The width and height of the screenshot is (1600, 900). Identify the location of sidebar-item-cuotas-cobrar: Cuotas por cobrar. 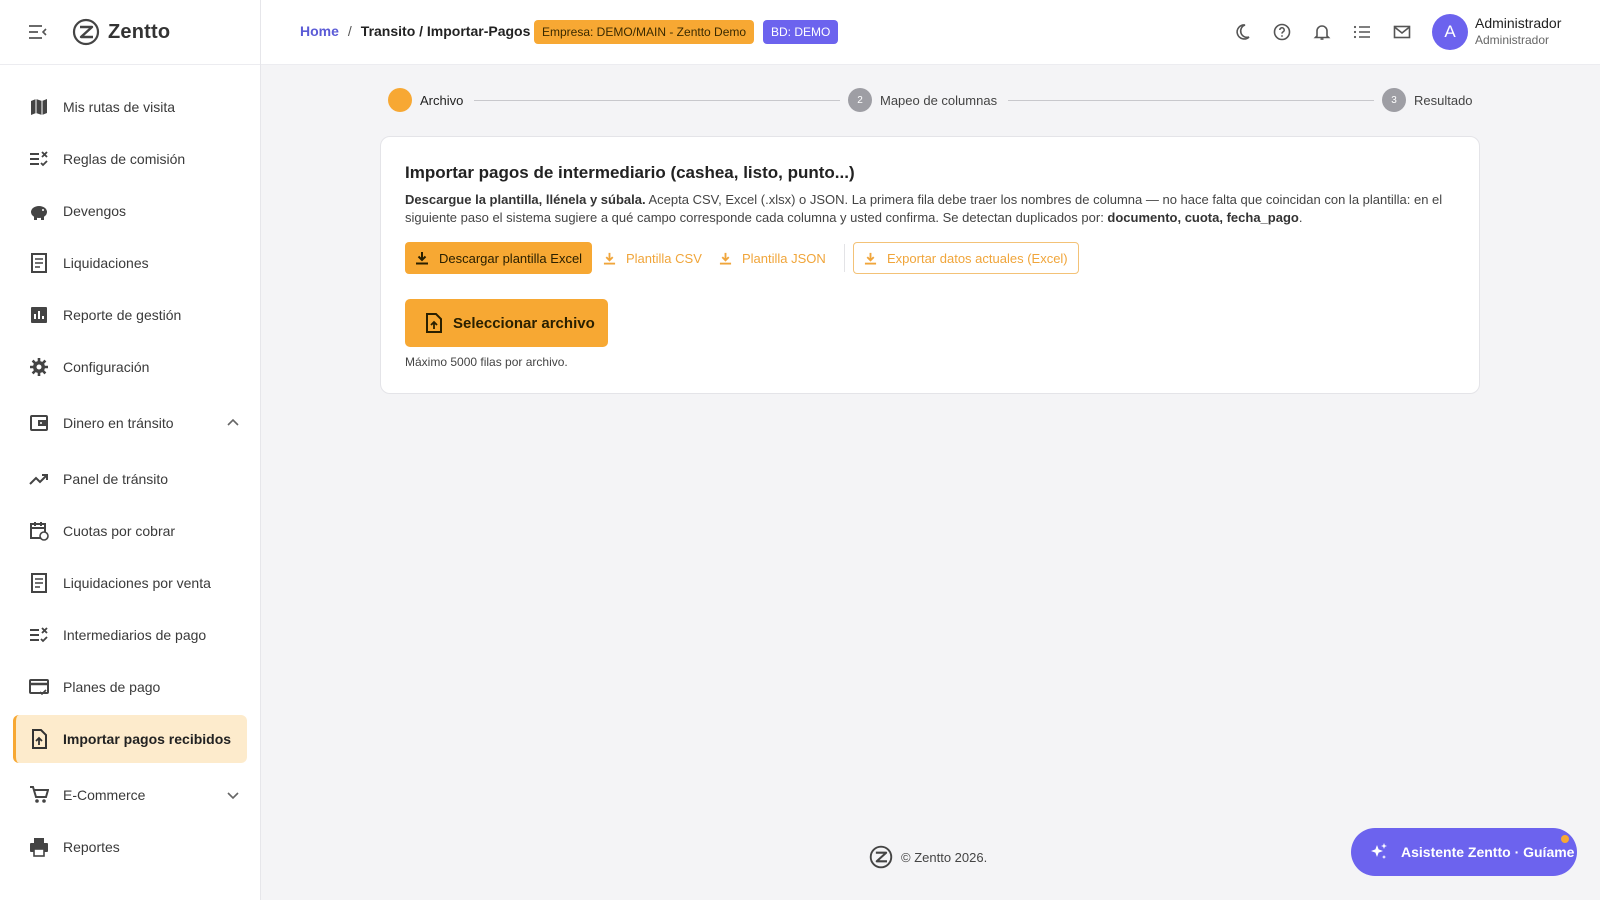
(130, 531).